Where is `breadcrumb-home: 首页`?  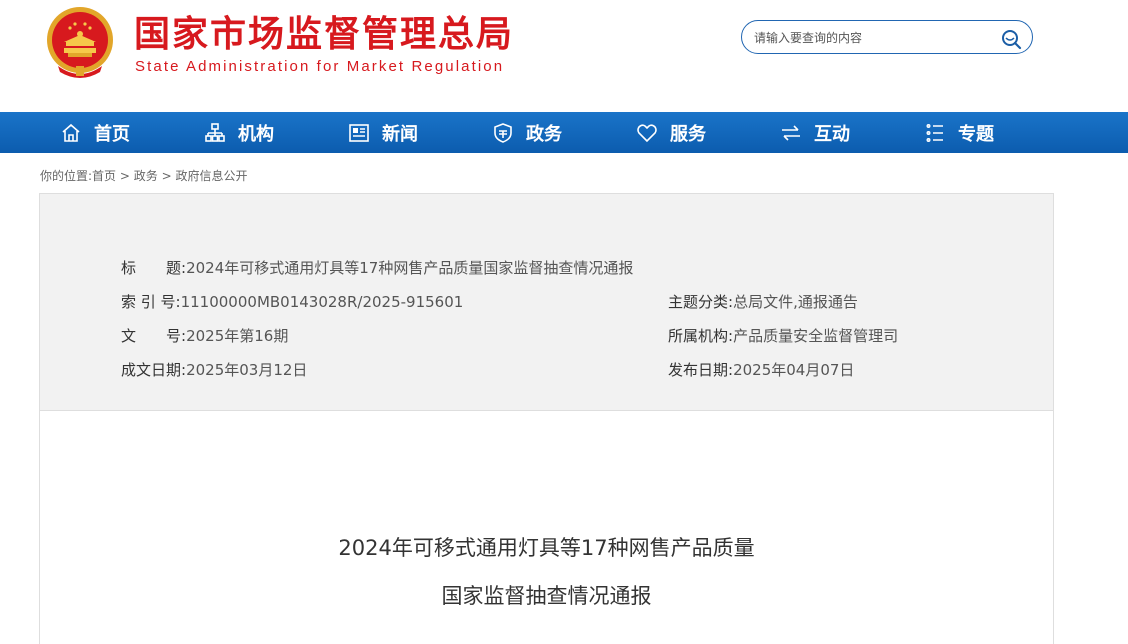 breadcrumb-home: 首页 is located at coordinates (104, 176).